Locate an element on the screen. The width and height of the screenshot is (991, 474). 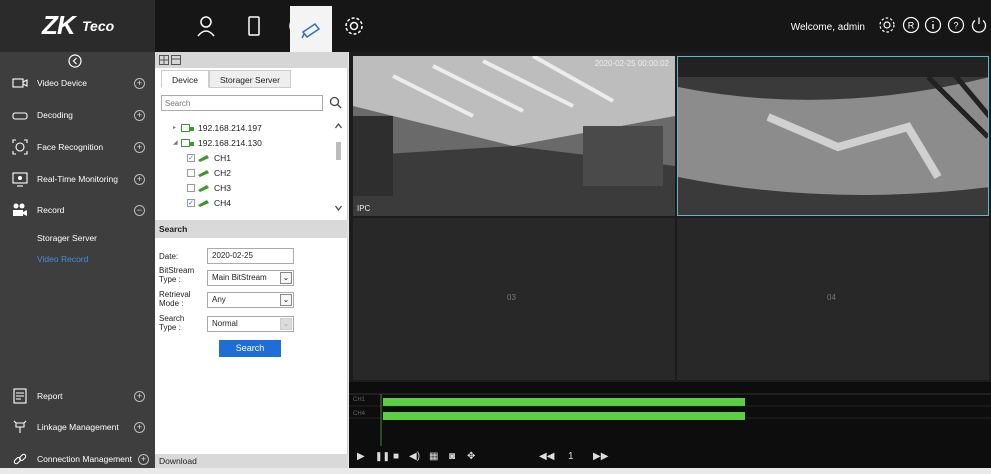
collapse-icon is located at coordinates (75, 61).